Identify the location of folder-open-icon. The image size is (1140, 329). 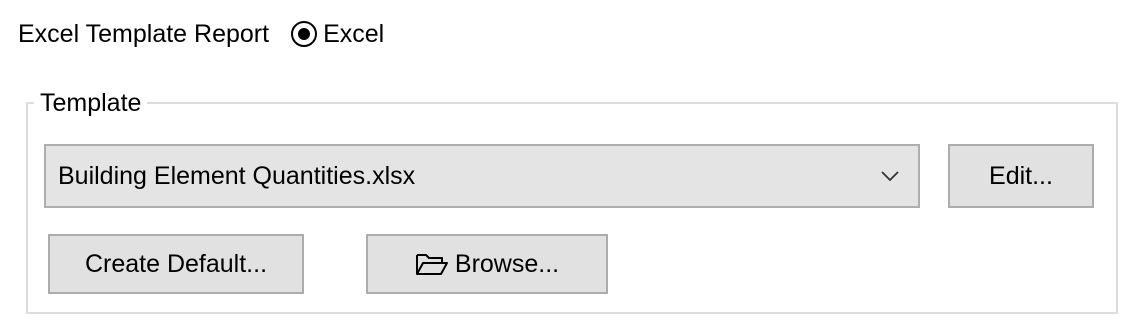
(432, 264).